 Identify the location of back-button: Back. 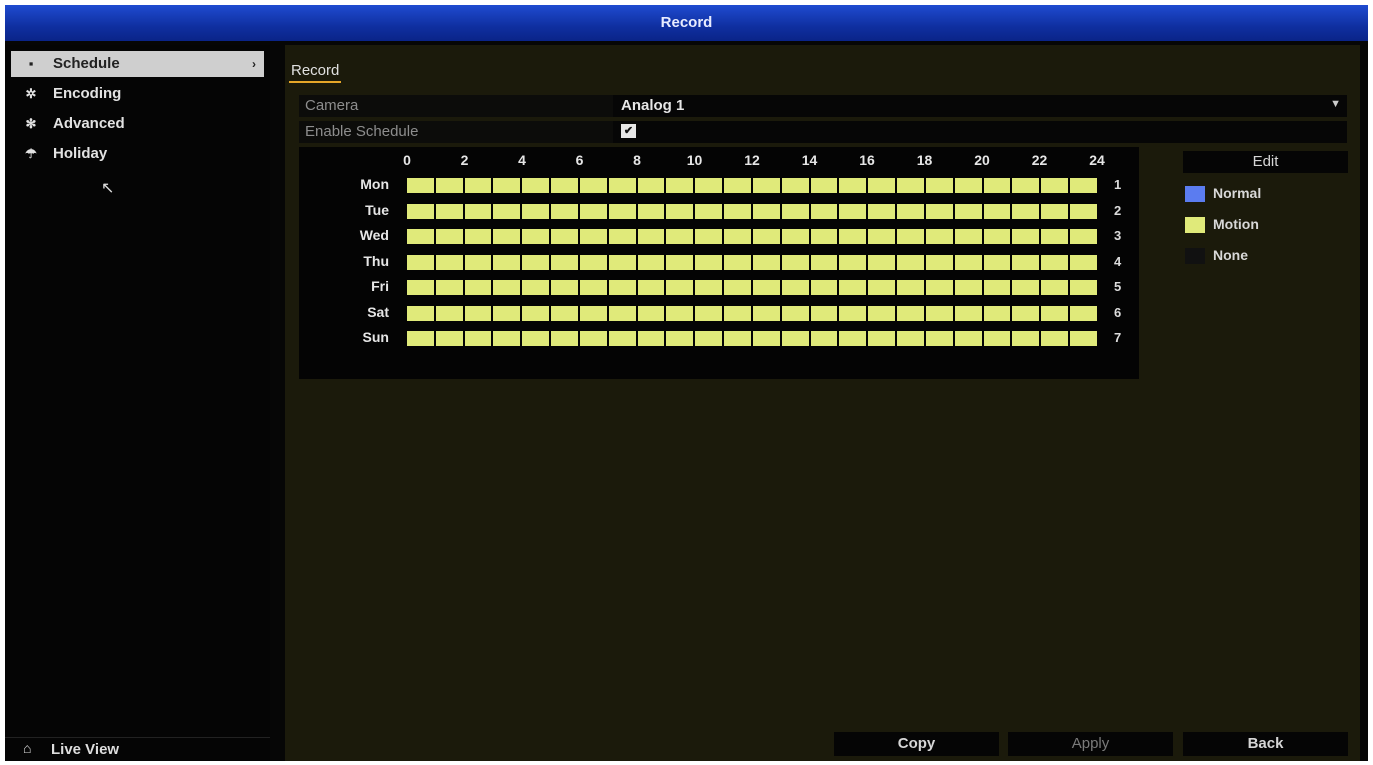
(1265, 744).